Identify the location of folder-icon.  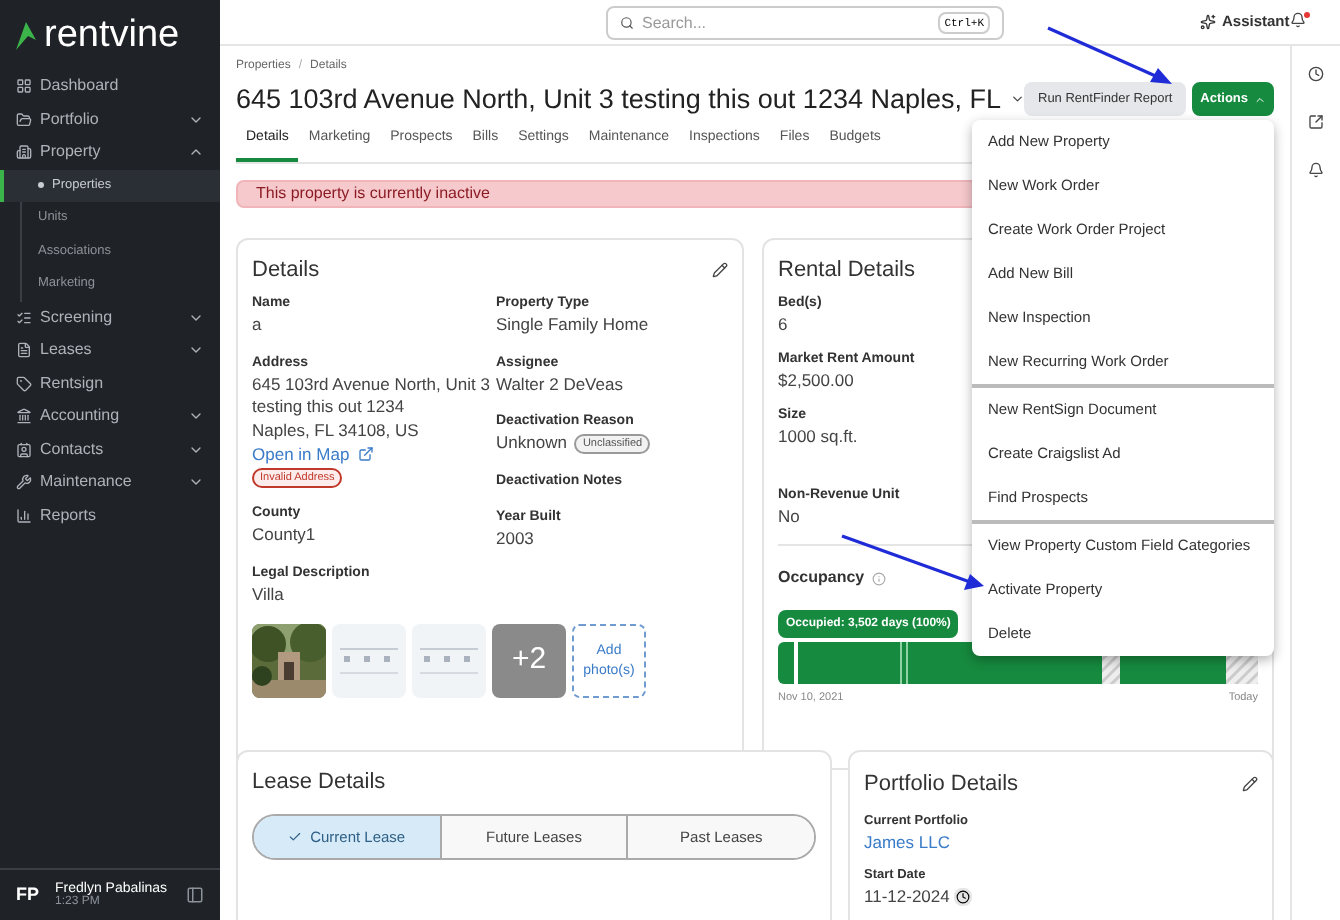
(24, 119).